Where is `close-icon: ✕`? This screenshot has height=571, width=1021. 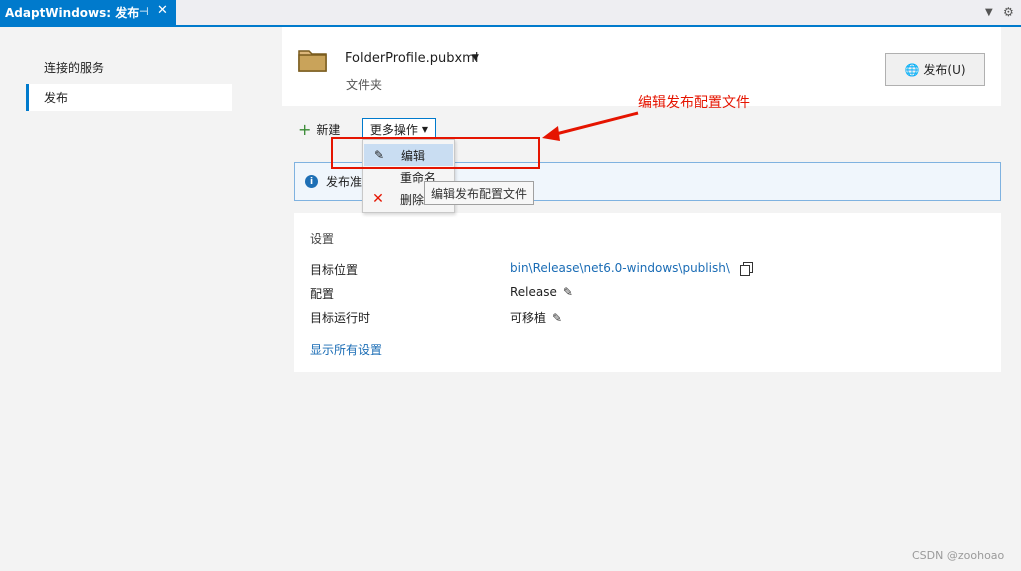
close-icon: ✕ is located at coordinates (162, 10).